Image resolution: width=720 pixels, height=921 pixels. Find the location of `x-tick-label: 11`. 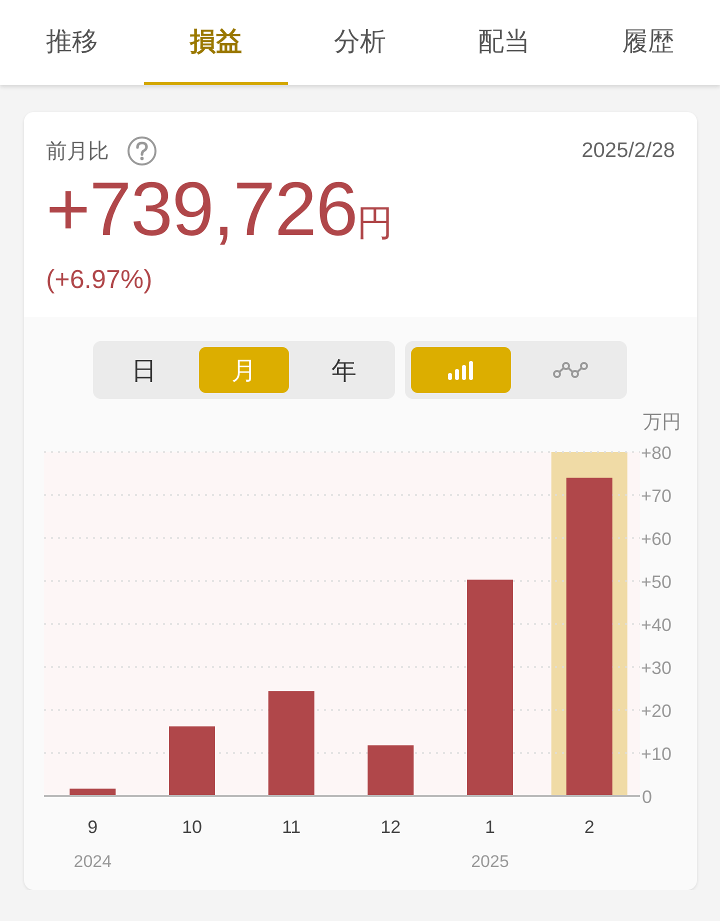

x-tick-label: 11 is located at coordinates (291, 827).